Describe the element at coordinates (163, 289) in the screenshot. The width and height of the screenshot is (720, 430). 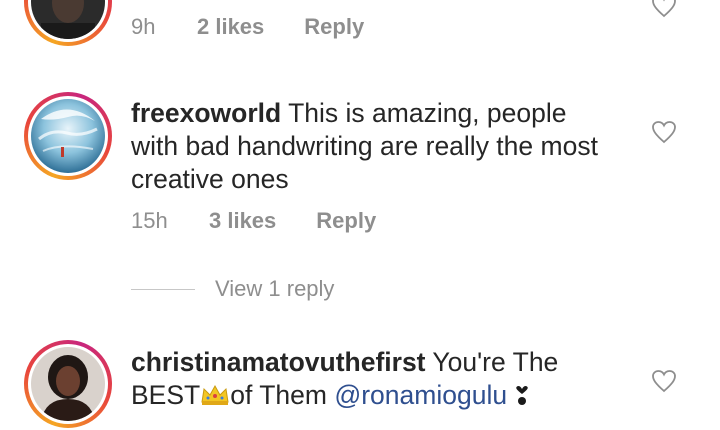
I see `divider-line` at that location.